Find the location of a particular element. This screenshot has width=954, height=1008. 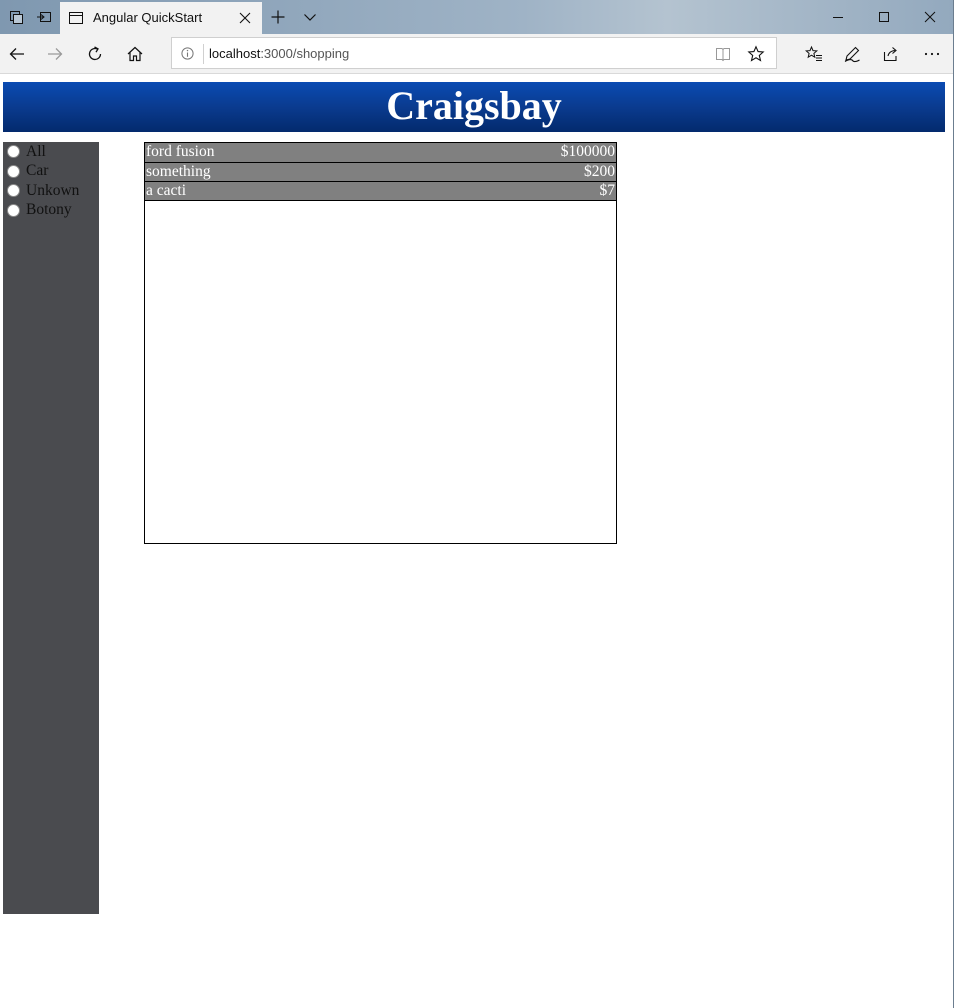

item-price: $100000 is located at coordinates (587, 151).